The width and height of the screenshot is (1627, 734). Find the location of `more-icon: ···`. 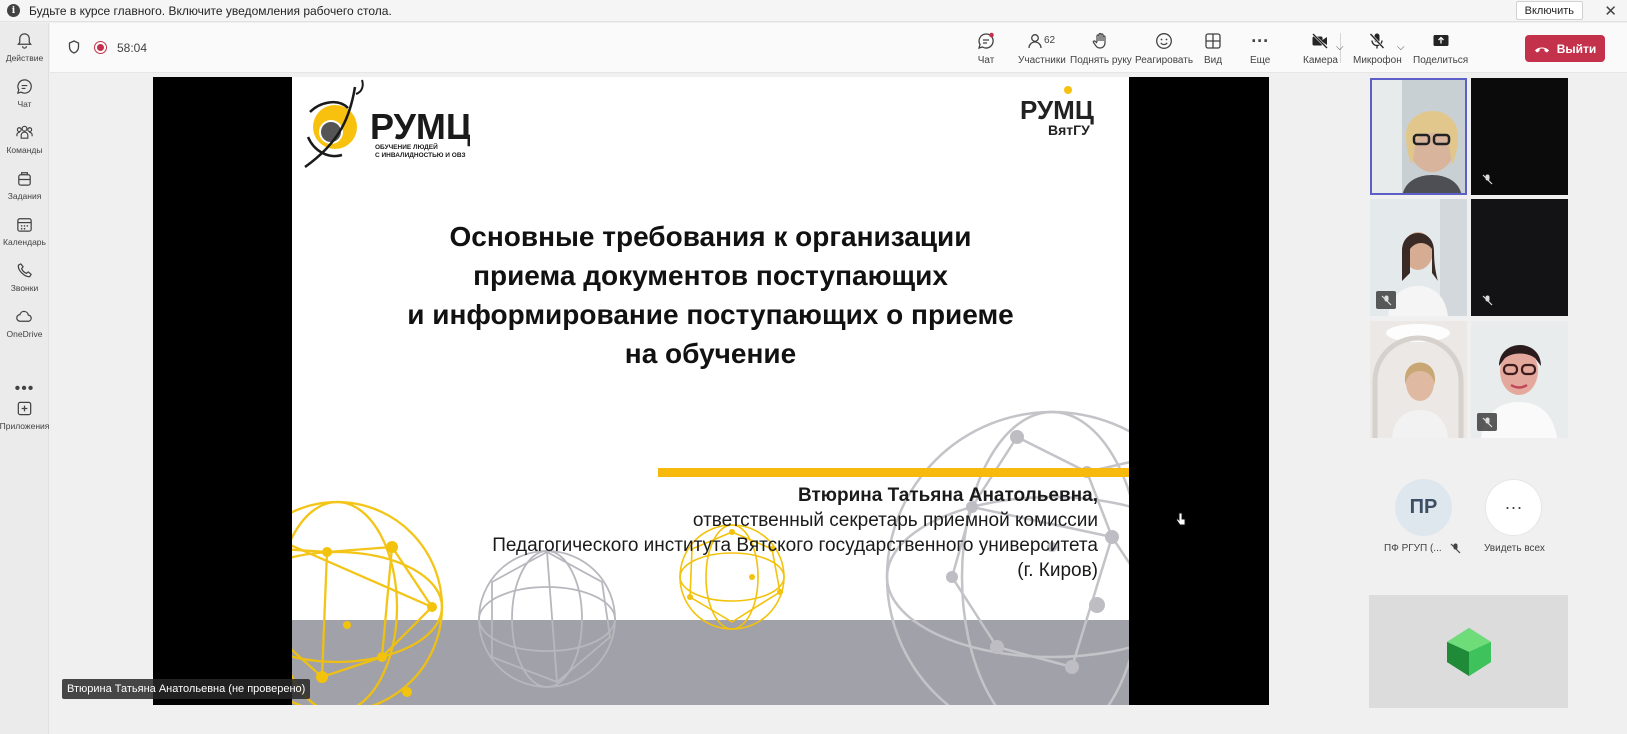

more-icon: ··· is located at coordinates (1260, 41).